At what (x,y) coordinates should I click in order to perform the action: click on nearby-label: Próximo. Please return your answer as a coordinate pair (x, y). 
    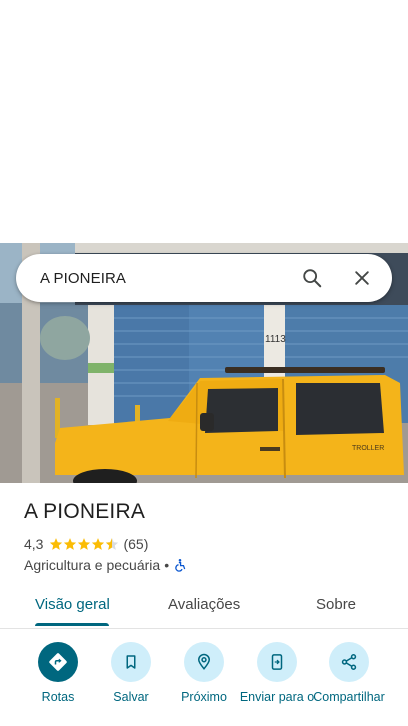
    Looking at the image, I should click on (204, 697).